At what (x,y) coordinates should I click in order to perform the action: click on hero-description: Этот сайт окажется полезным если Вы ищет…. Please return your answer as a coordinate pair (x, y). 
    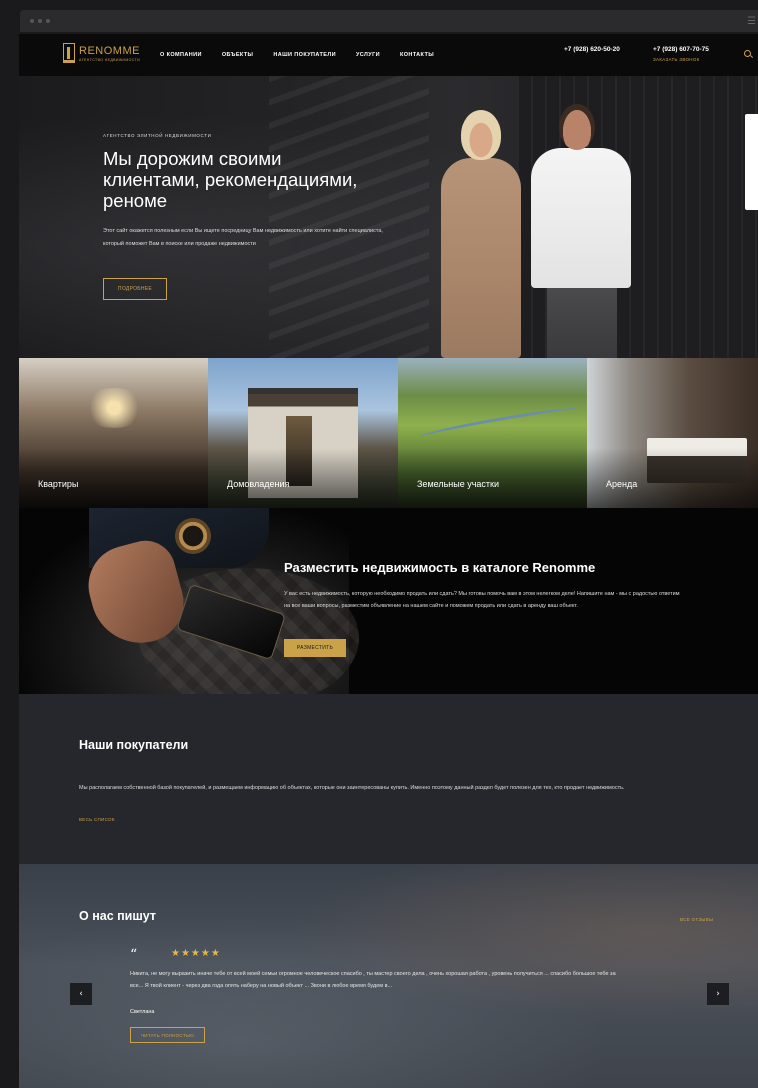
    Looking at the image, I should click on (243, 237).